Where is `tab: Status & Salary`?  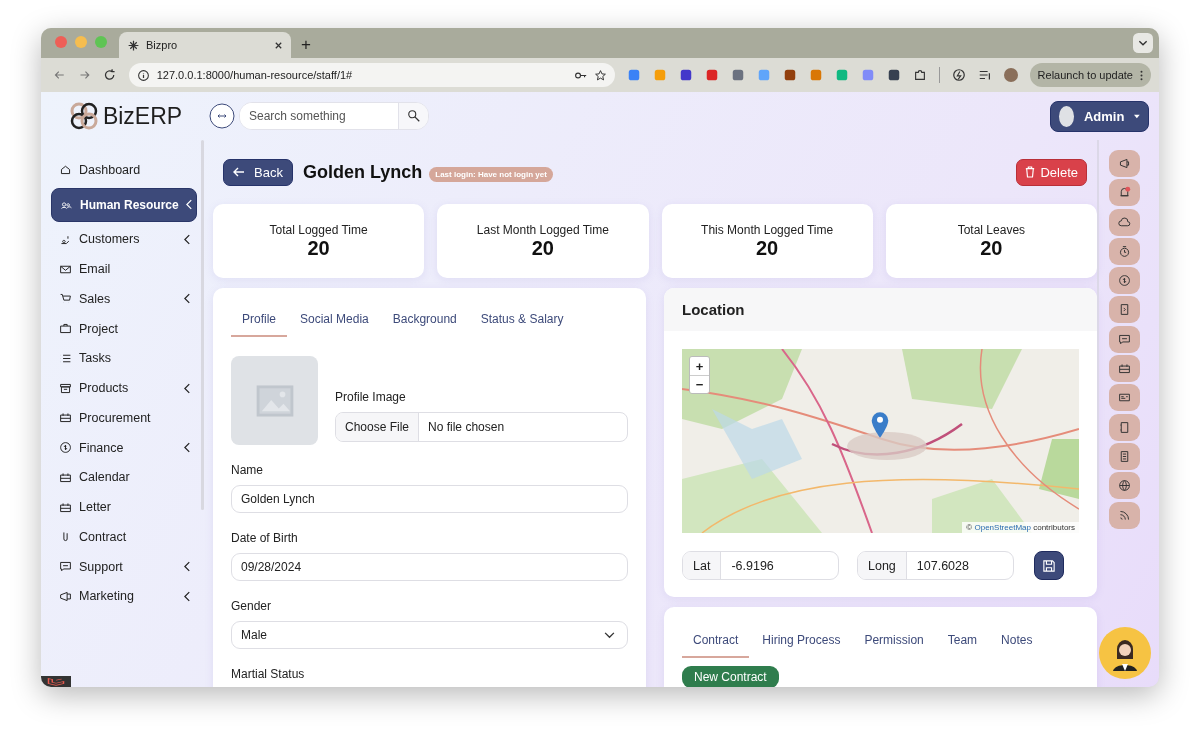
tab: Status & Salary is located at coordinates (522, 322).